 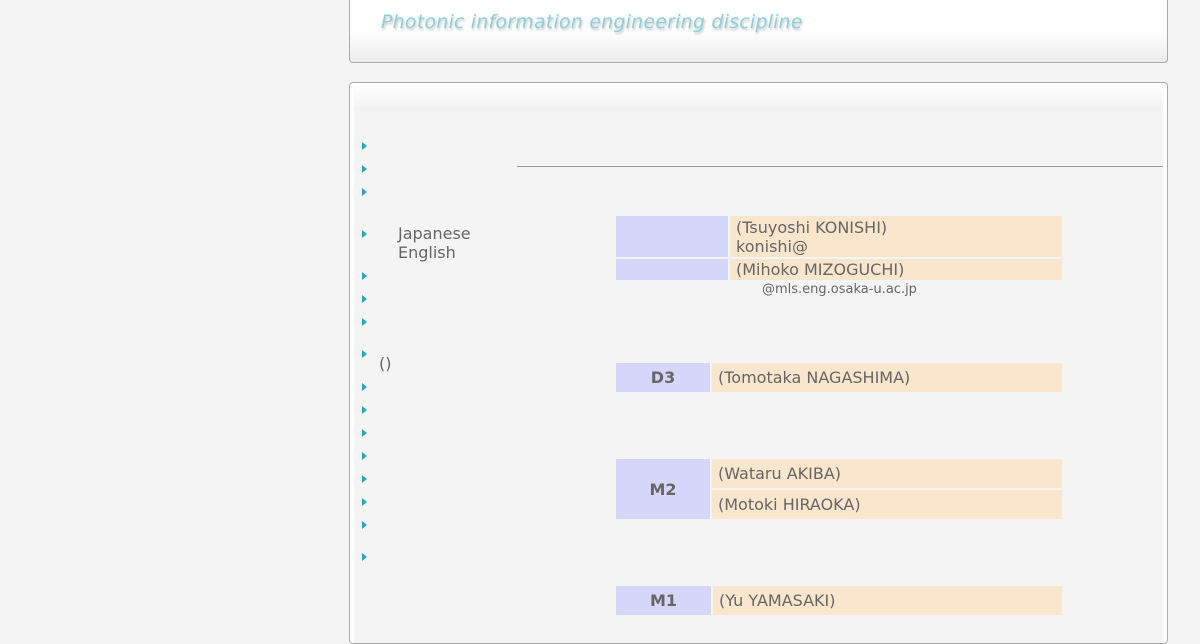 I want to click on staff-name: (Tsuyoshi KONISHI), so click(x=812, y=227).